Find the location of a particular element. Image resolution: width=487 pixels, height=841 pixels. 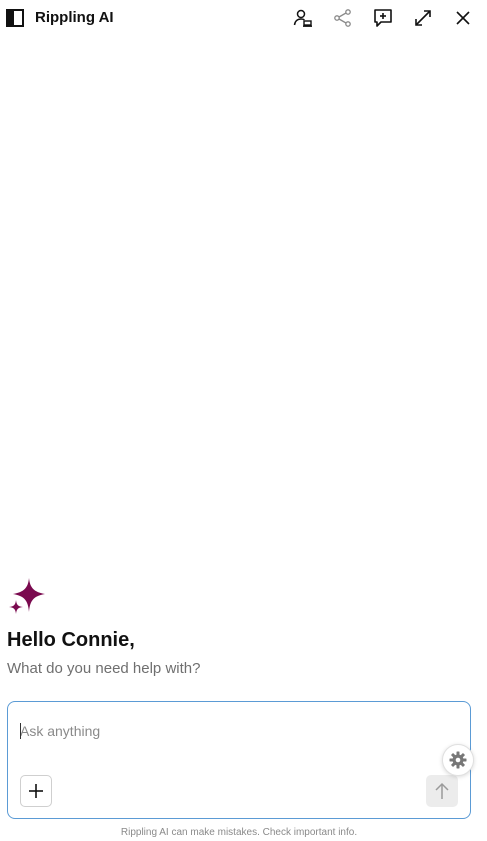

add-attachment-button is located at coordinates (36, 791).